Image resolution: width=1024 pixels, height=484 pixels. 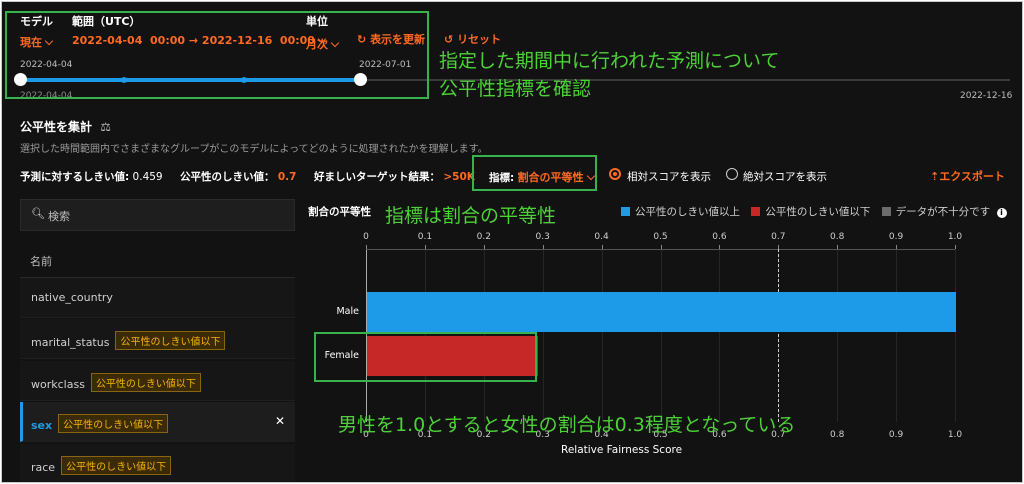 I want to click on scale-icon: ⚖, so click(x=105, y=127).